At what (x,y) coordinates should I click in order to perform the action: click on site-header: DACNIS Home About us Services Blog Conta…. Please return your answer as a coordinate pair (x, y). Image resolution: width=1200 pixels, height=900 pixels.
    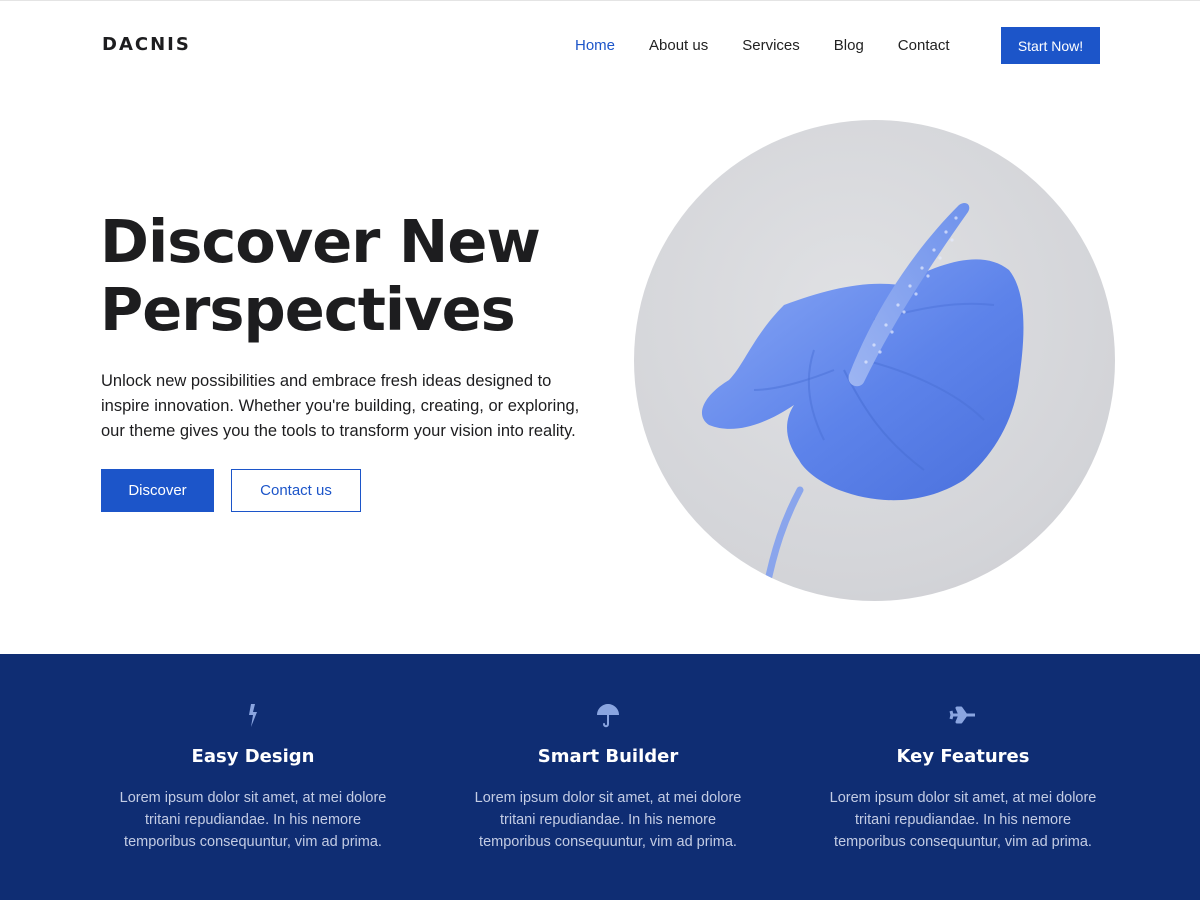
    Looking at the image, I should click on (600, 45).